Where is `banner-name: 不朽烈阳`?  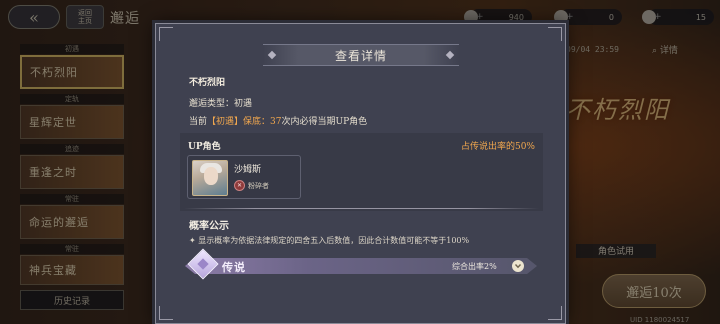
banner-name: 不朽烈阳 is located at coordinates (207, 83).